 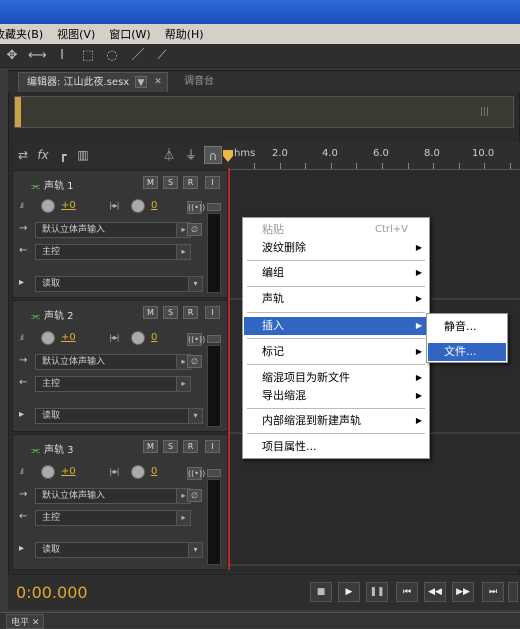 What do you see at coordinates (63, 155) in the screenshot?
I see `sends-icon: ┏` at bounding box center [63, 155].